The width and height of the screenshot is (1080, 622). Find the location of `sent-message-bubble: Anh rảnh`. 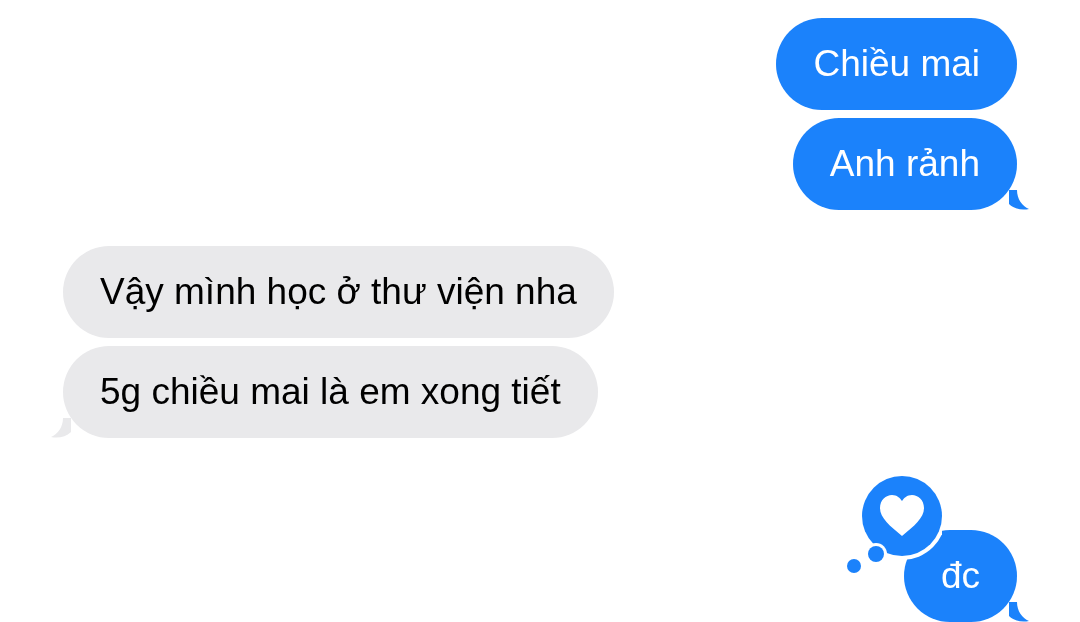

sent-message-bubble: Anh rảnh is located at coordinates (904, 164).